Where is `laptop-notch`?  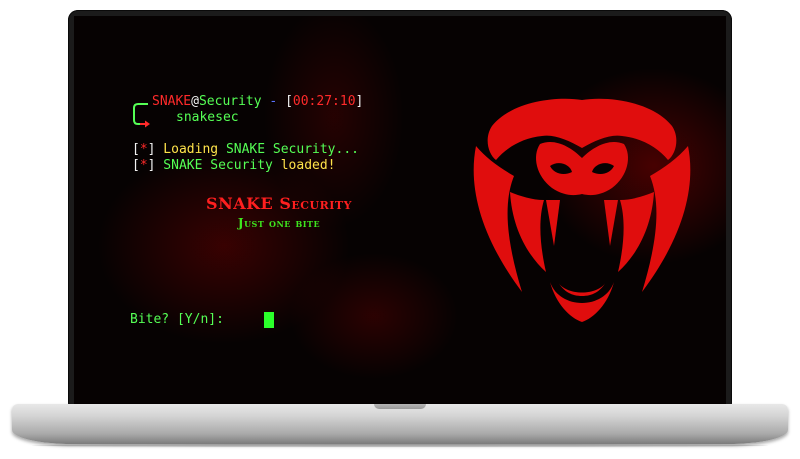
laptop-notch is located at coordinates (400, 406).